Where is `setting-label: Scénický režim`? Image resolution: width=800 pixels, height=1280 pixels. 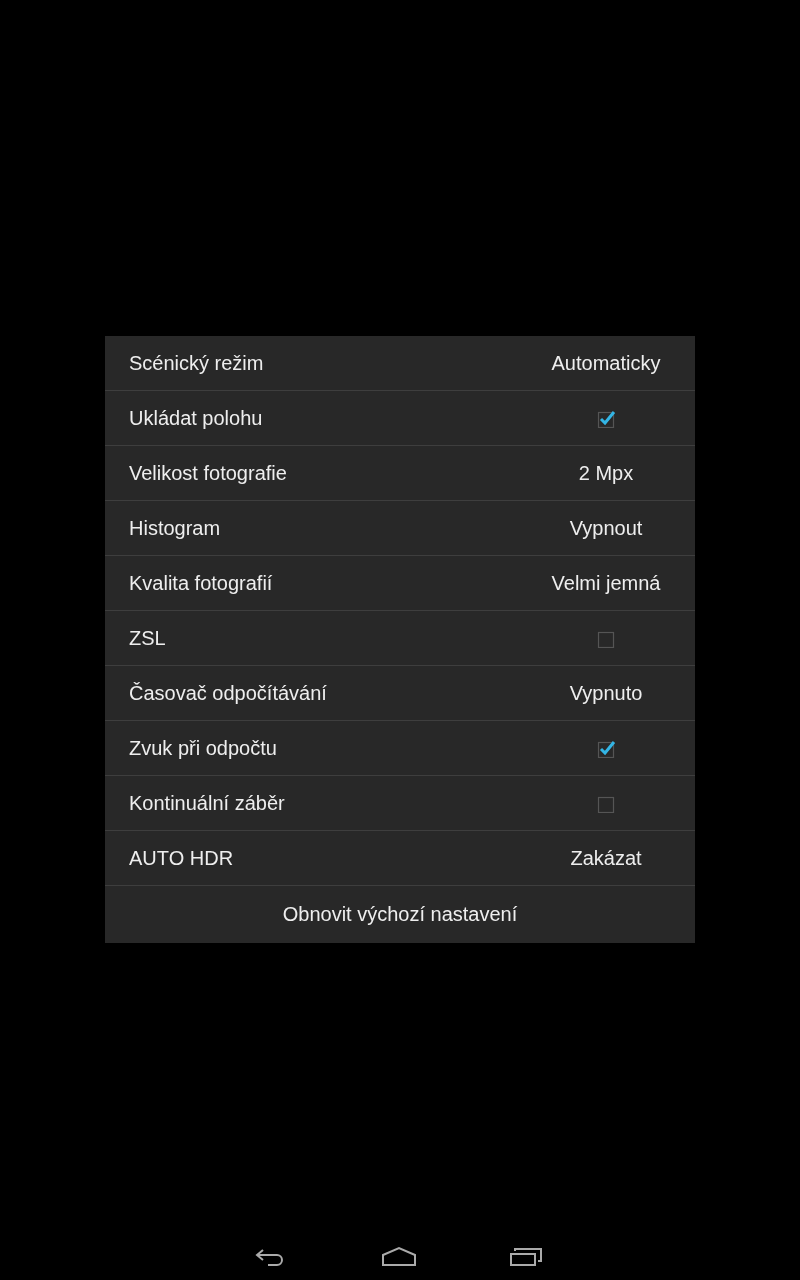
setting-label: Scénický režim is located at coordinates (197, 363).